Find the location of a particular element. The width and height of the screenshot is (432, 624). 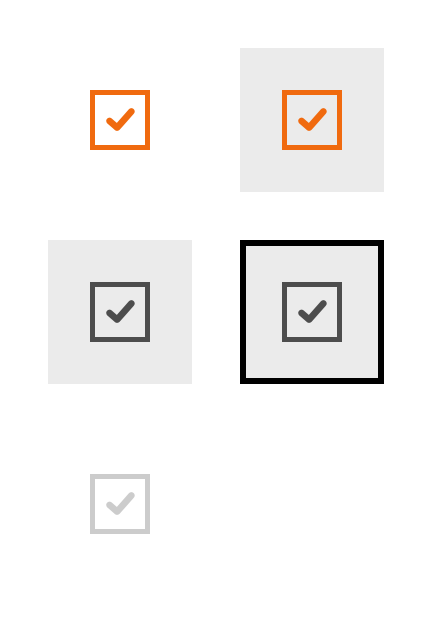

checkbox-checked-disabled is located at coordinates (120, 504).